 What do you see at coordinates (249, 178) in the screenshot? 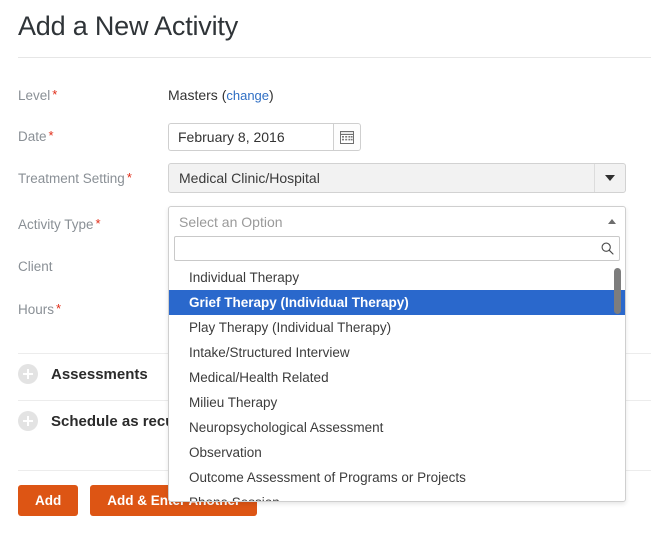
I see `treatment-setting-value: Medical Clinic/Hospital` at bounding box center [249, 178].